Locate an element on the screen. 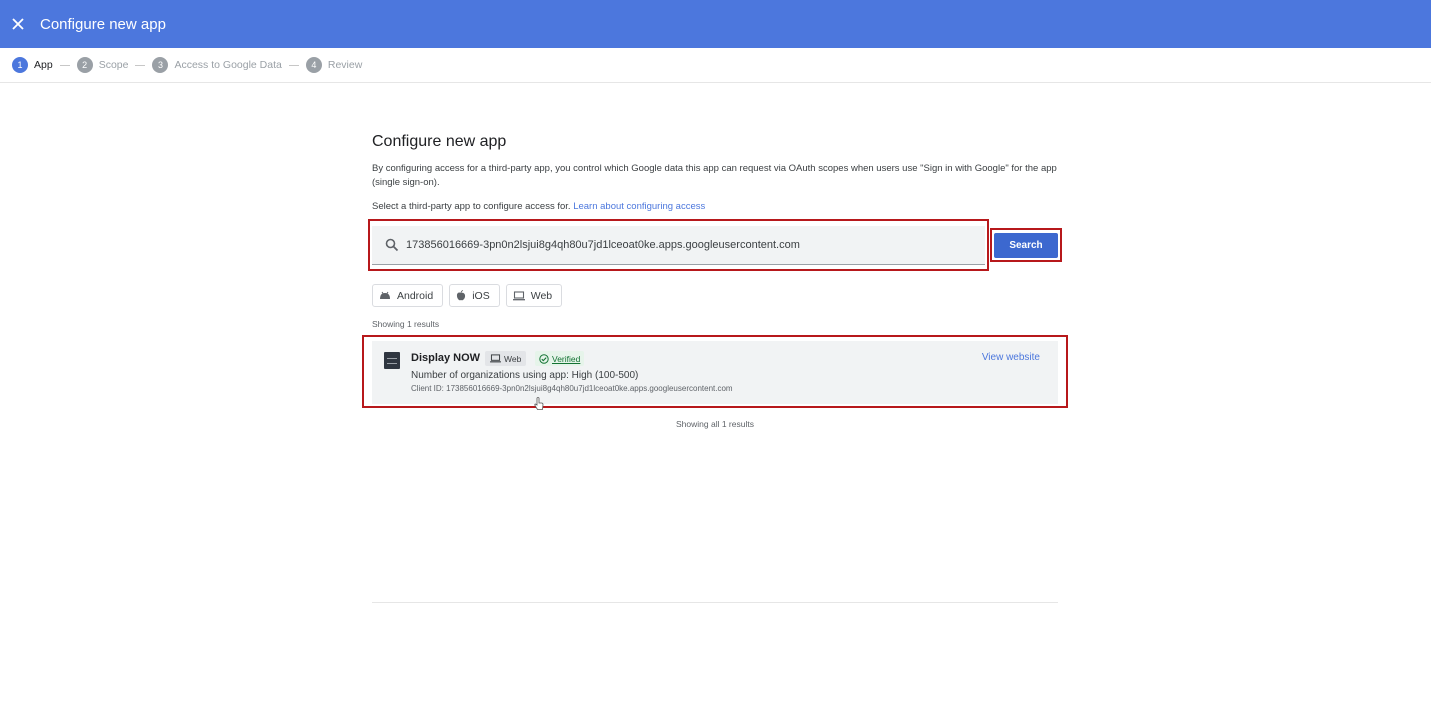 This screenshot has width=1431, height=711. step-label: Review is located at coordinates (345, 65).